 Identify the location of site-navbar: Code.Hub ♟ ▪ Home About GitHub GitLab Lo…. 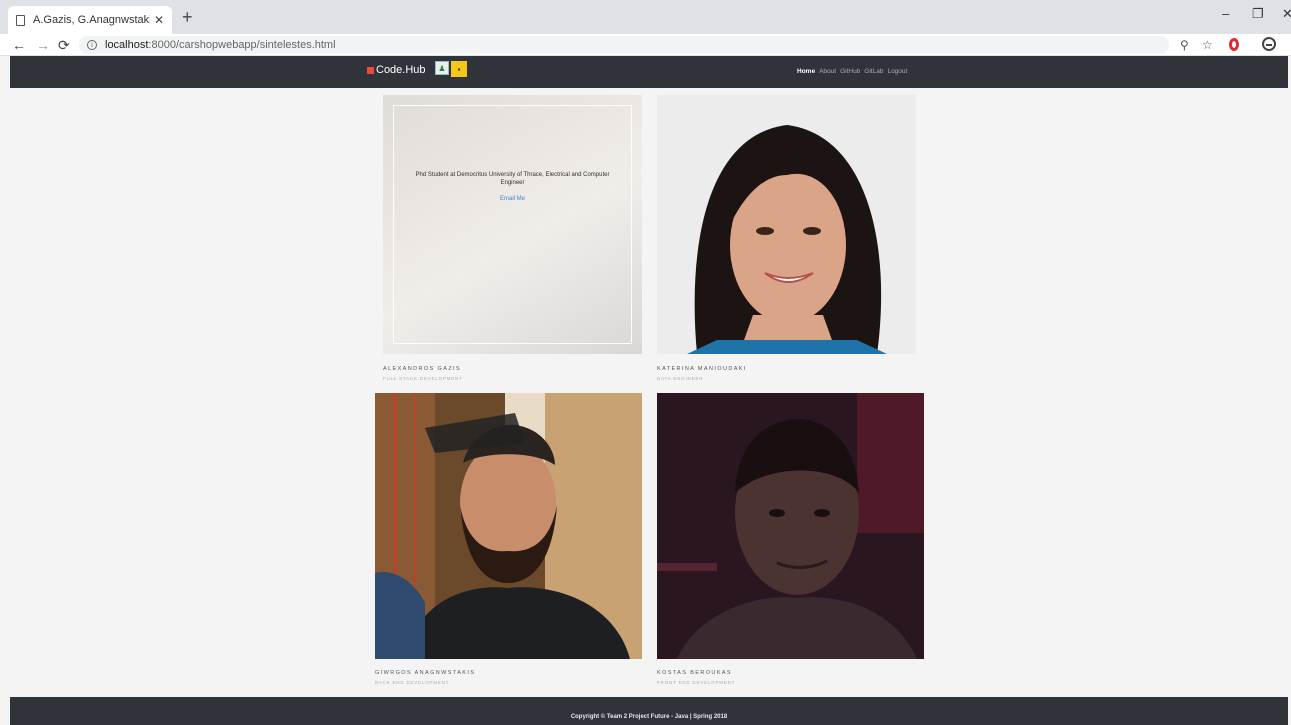
(649, 72).